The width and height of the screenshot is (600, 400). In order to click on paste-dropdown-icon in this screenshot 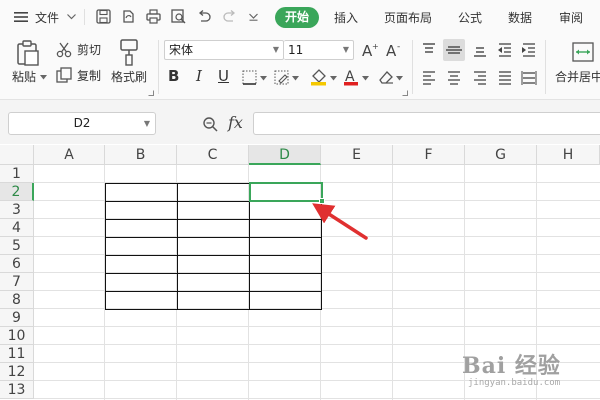, I will do `click(43, 77)`.